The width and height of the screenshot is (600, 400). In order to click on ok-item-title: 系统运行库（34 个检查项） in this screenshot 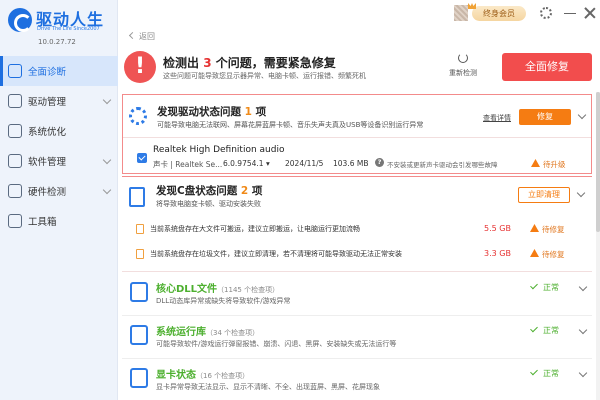, I will do `click(207, 330)`.